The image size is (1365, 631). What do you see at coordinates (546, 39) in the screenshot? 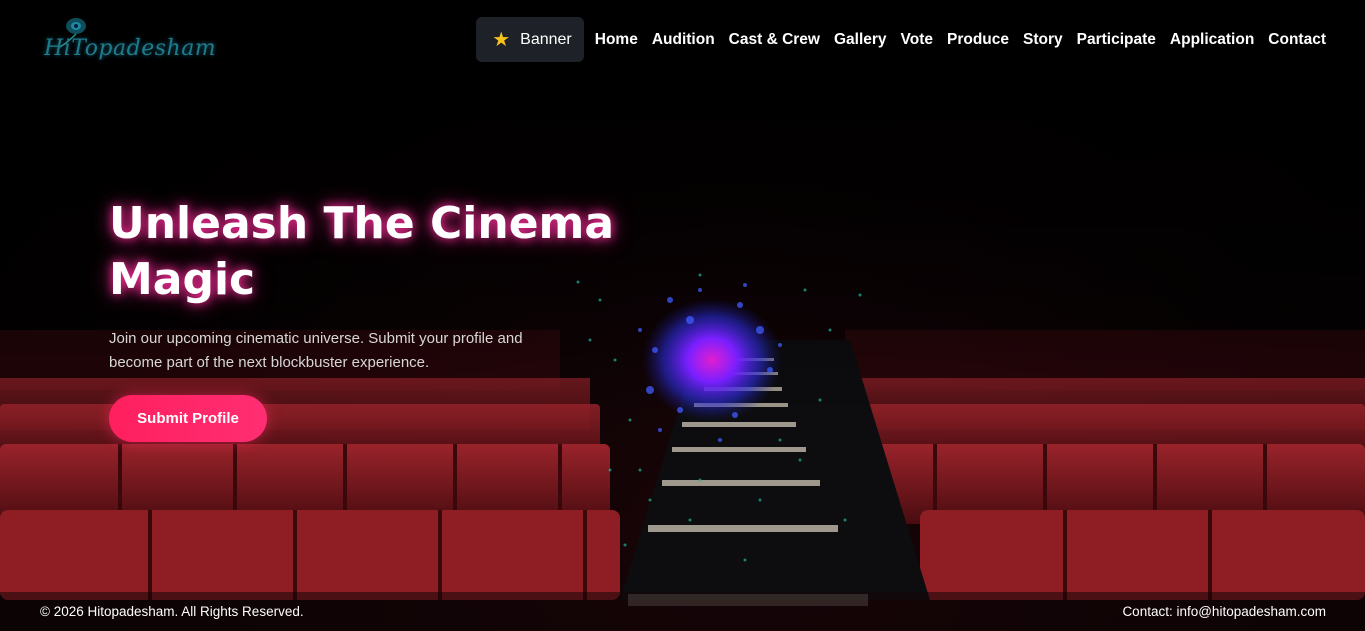
I see `banner-label: Banner` at bounding box center [546, 39].